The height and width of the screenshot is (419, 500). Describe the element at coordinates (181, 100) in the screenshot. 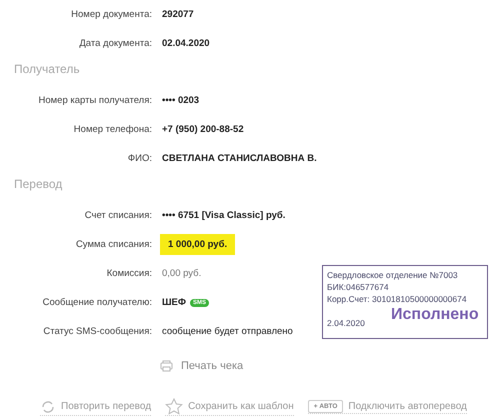

I see `field-value: •••• 0203` at that location.